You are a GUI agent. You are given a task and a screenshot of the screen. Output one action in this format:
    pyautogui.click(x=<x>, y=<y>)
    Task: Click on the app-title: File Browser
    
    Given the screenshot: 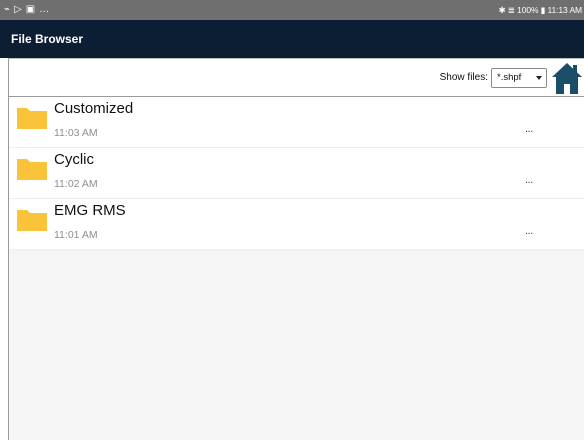 What is the action you would take?
    pyautogui.click(x=47, y=39)
    